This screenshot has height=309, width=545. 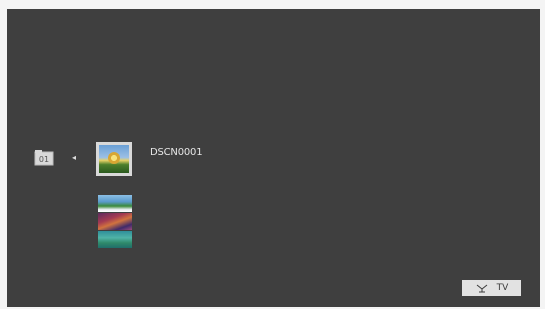 I want to click on antenna-icon, so click(x=482, y=288).